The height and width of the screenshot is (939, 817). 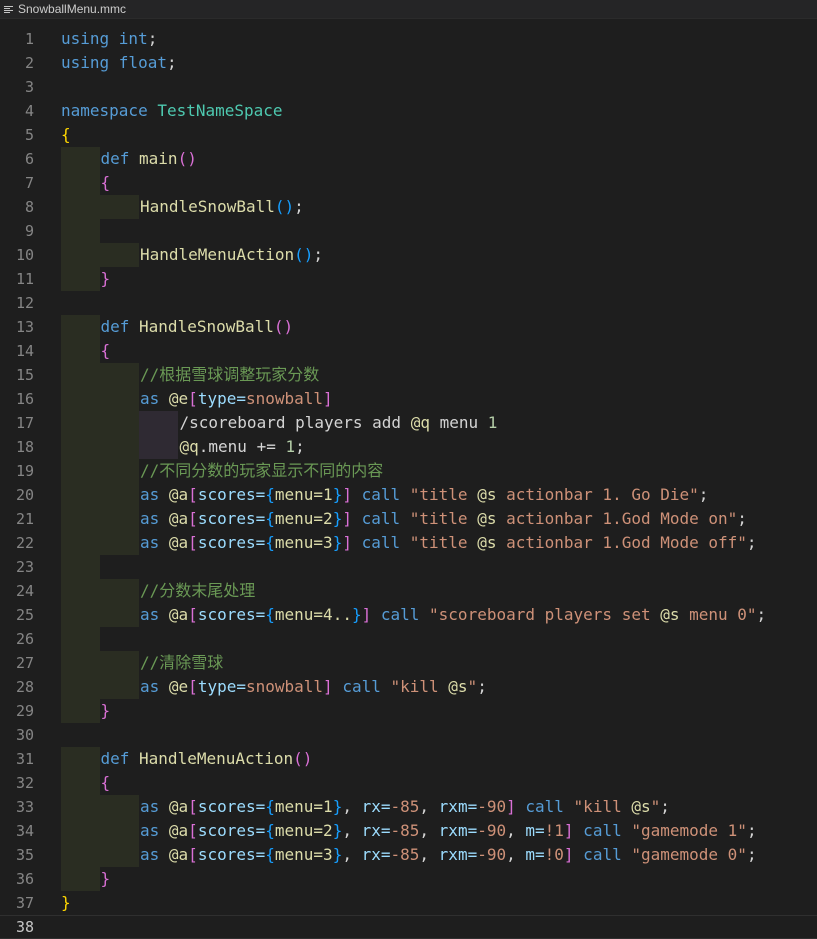 I want to click on code-line: 30, so click(x=408, y=735).